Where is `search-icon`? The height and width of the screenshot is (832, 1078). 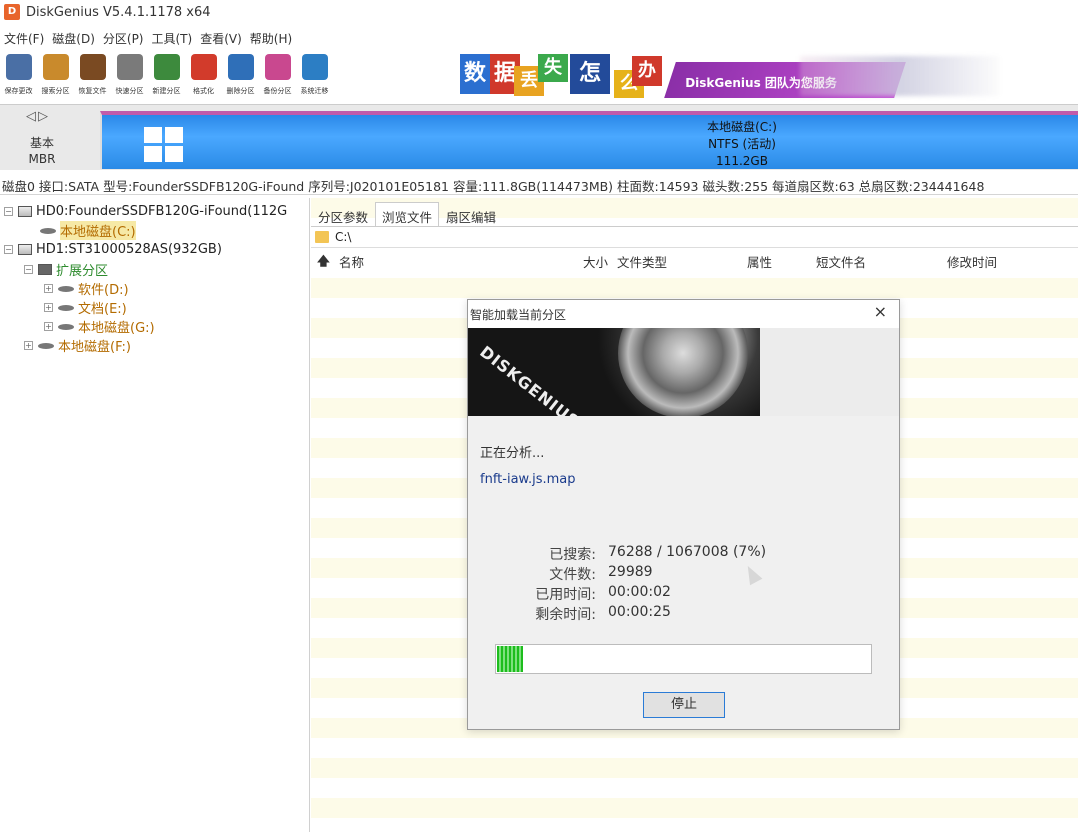
search-icon is located at coordinates (55, 67).